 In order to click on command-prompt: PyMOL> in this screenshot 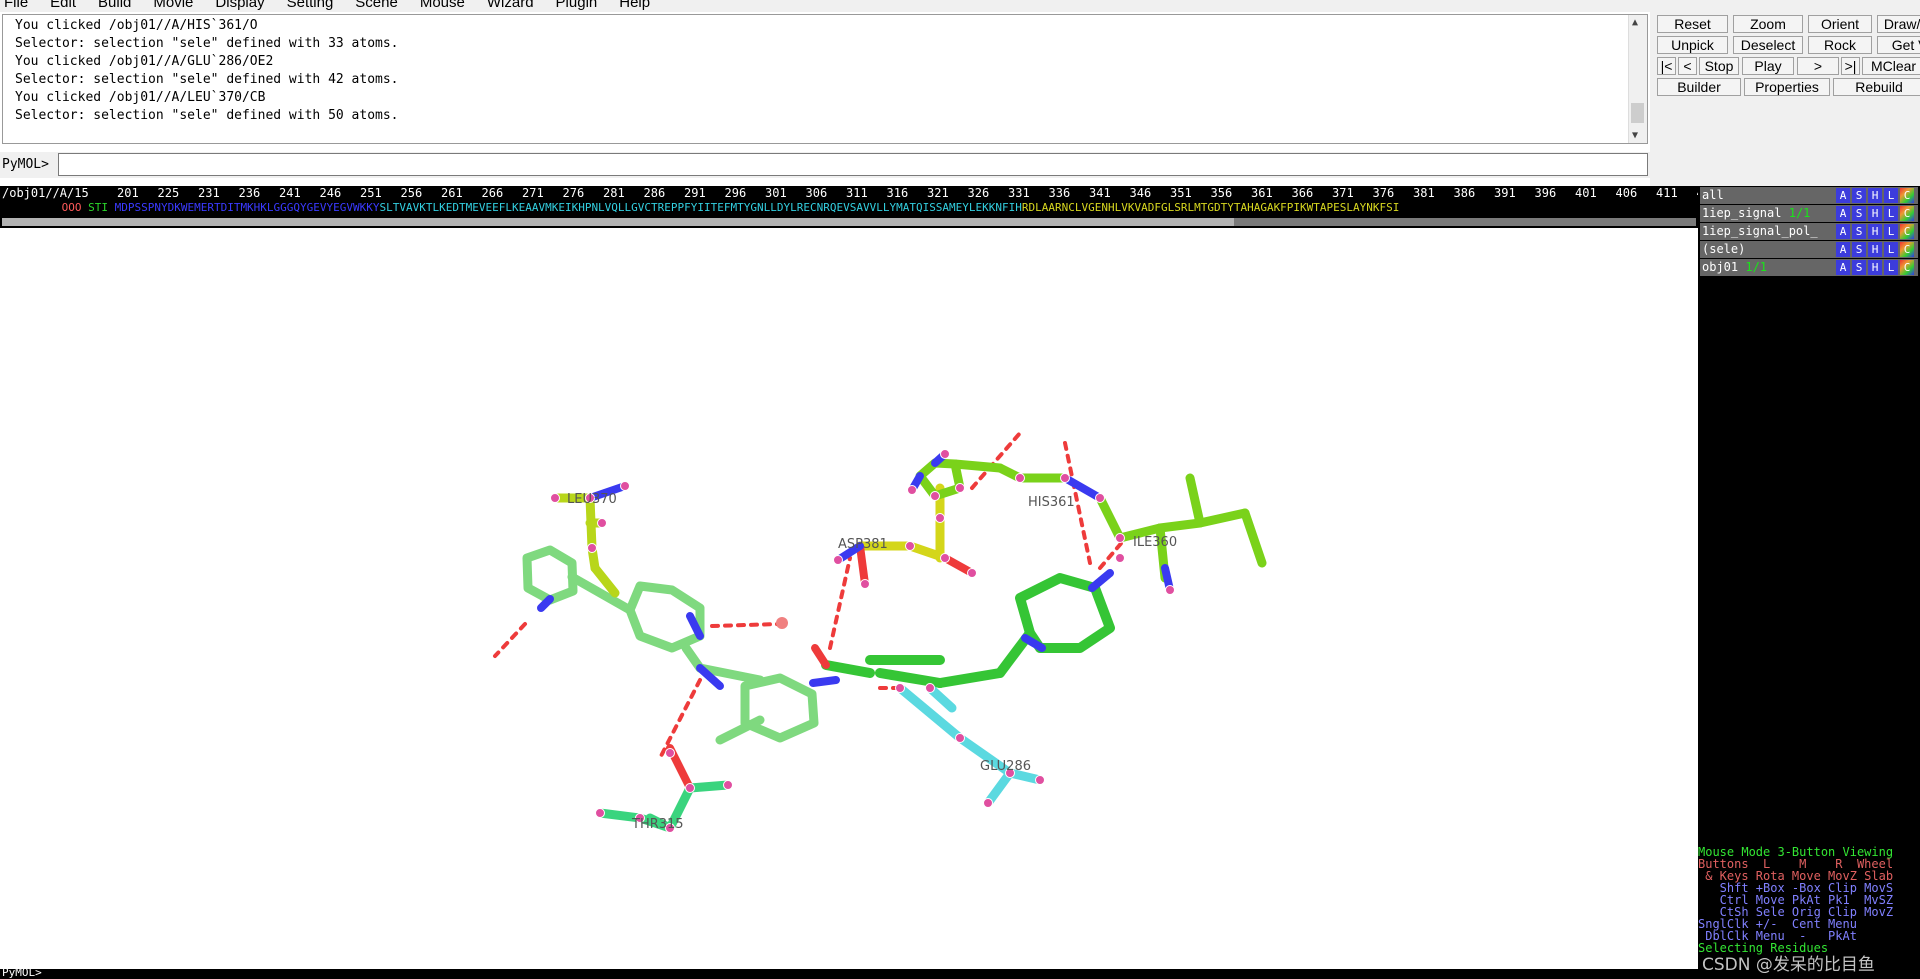, I will do `click(25, 164)`.